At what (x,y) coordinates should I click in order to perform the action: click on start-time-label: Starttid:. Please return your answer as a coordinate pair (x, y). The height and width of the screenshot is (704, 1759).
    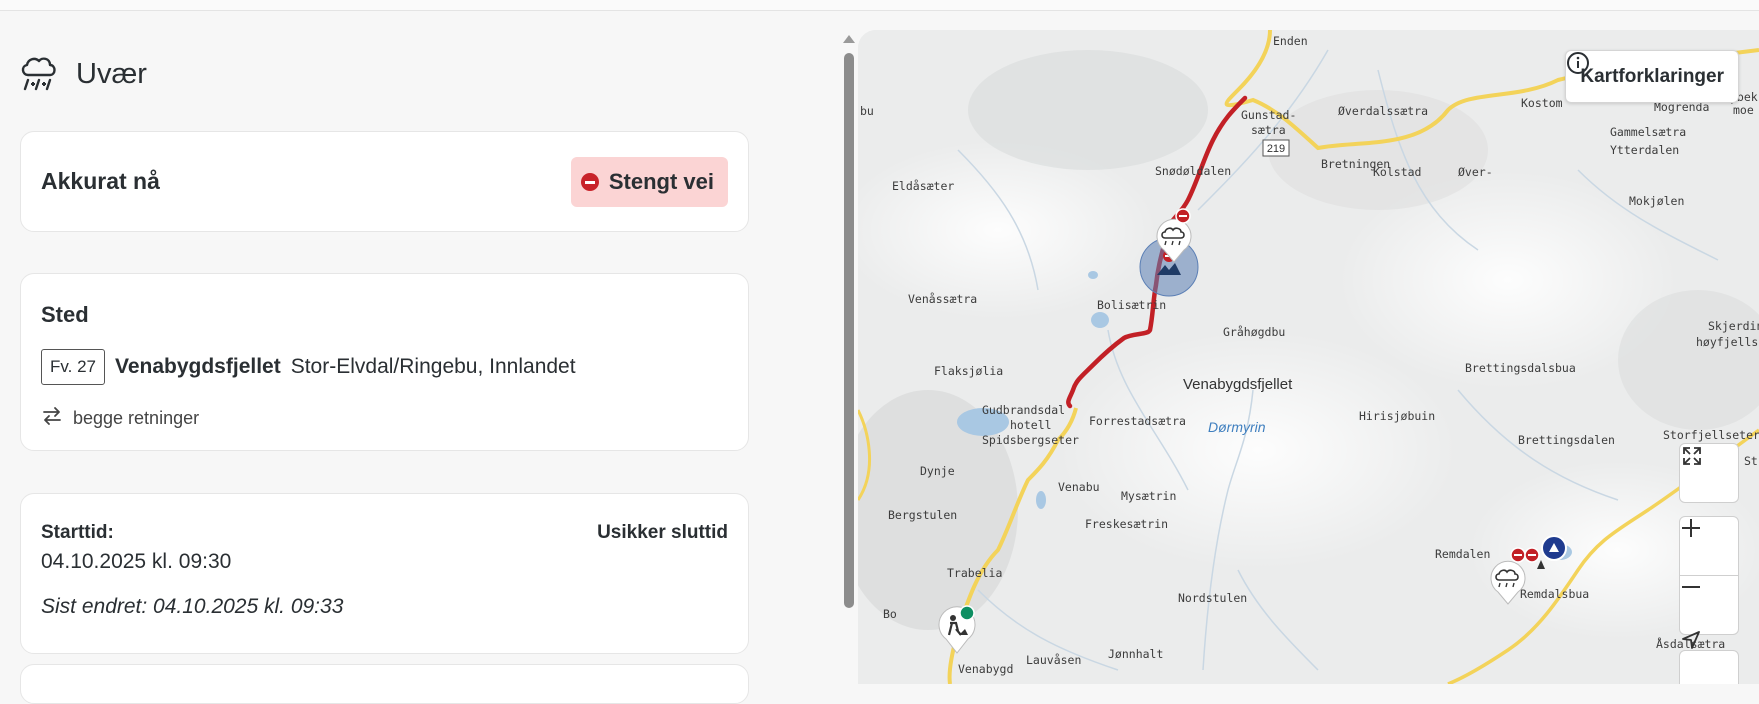
    Looking at the image, I should click on (77, 532).